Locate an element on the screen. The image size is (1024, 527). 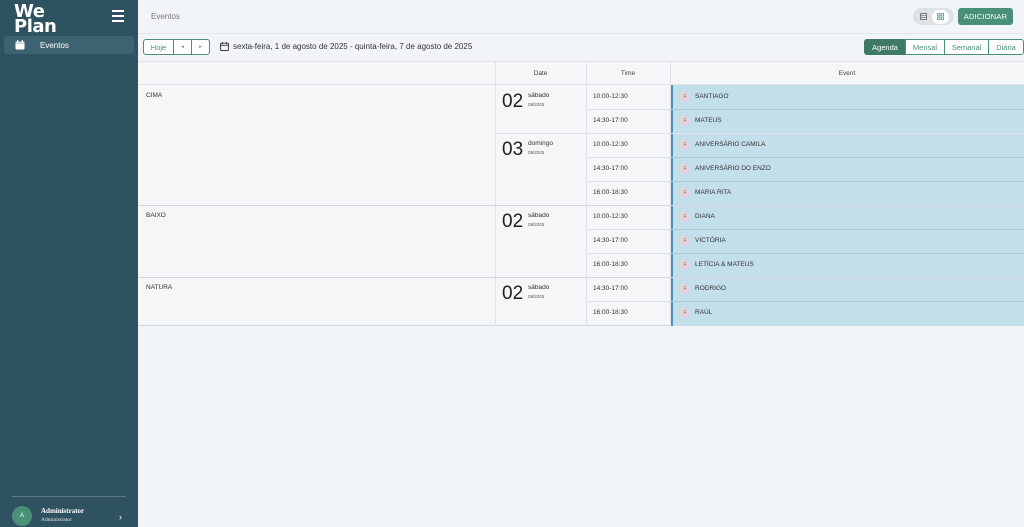
tab-mensal: Mensal is located at coordinates (925, 47).